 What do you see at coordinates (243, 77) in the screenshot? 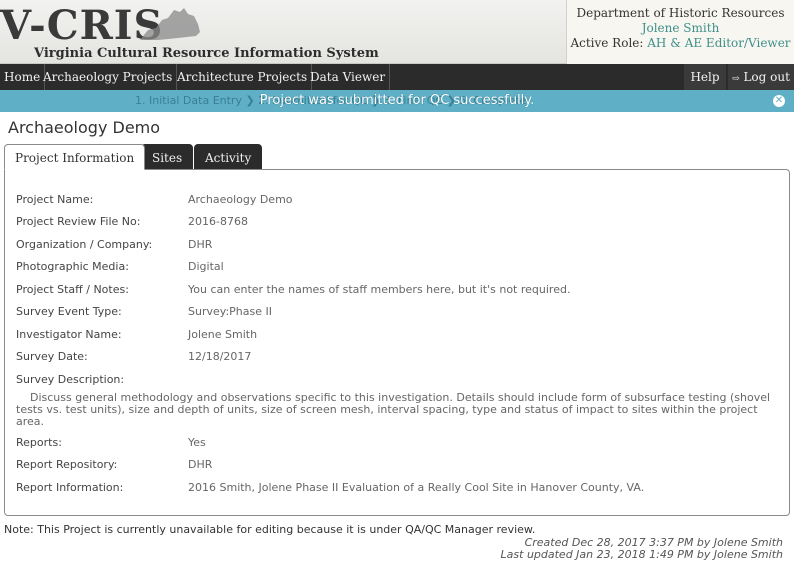
I see `nav-item-architecture-projects: Architecture Projects` at bounding box center [243, 77].